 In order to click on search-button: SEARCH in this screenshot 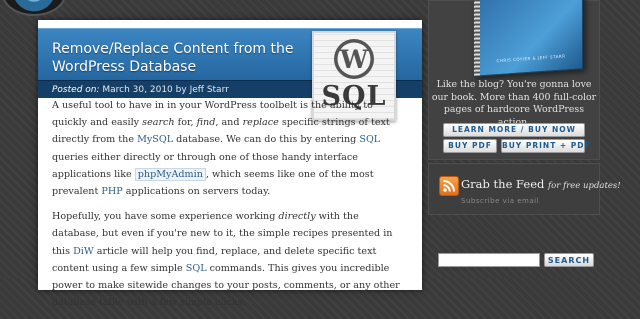, I will do `click(569, 260)`.